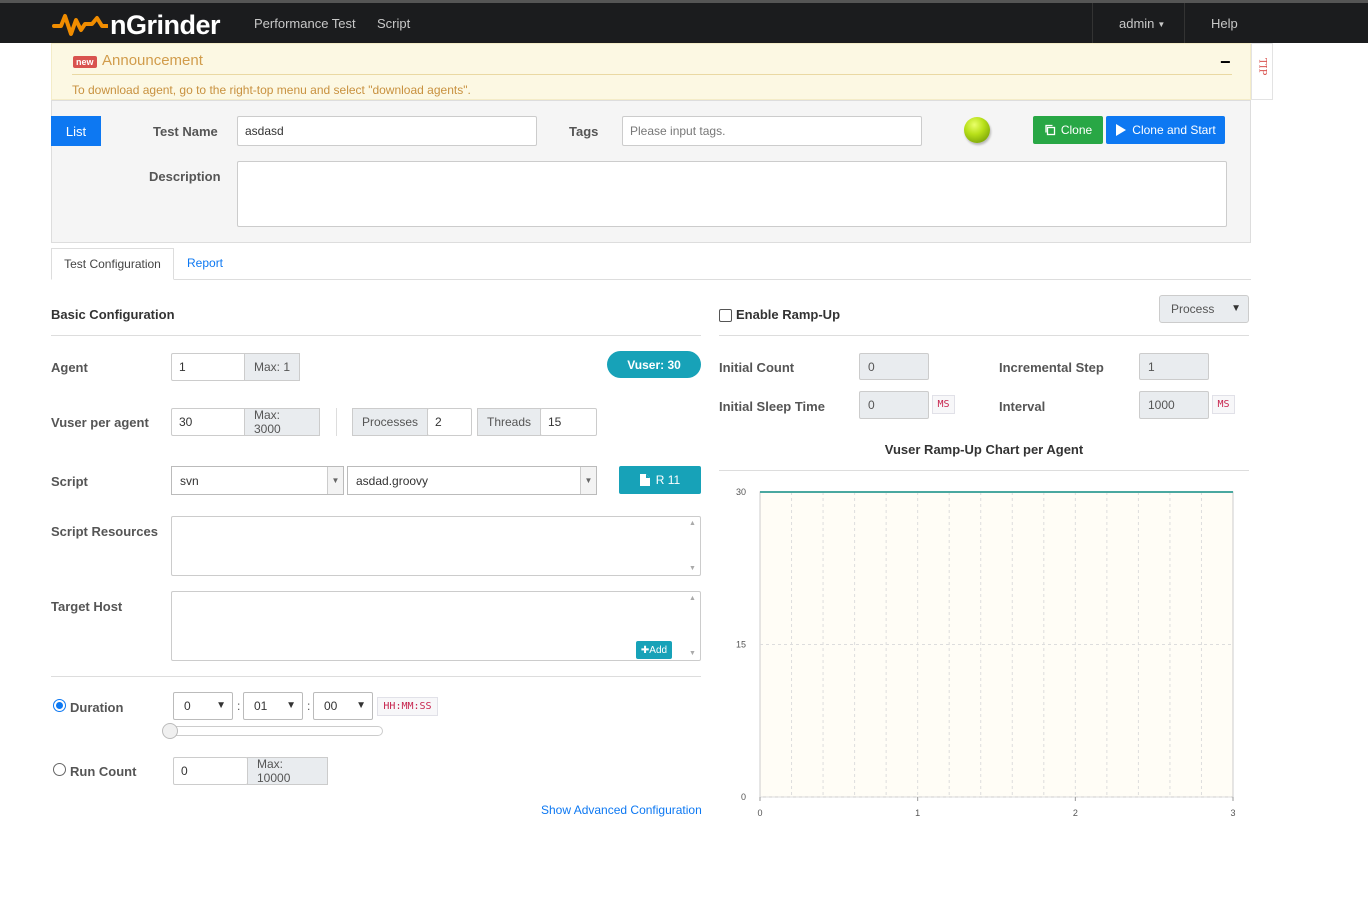  Describe the element at coordinates (1223, 404) in the screenshot. I see `ms-unit-hint: MS` at that location.